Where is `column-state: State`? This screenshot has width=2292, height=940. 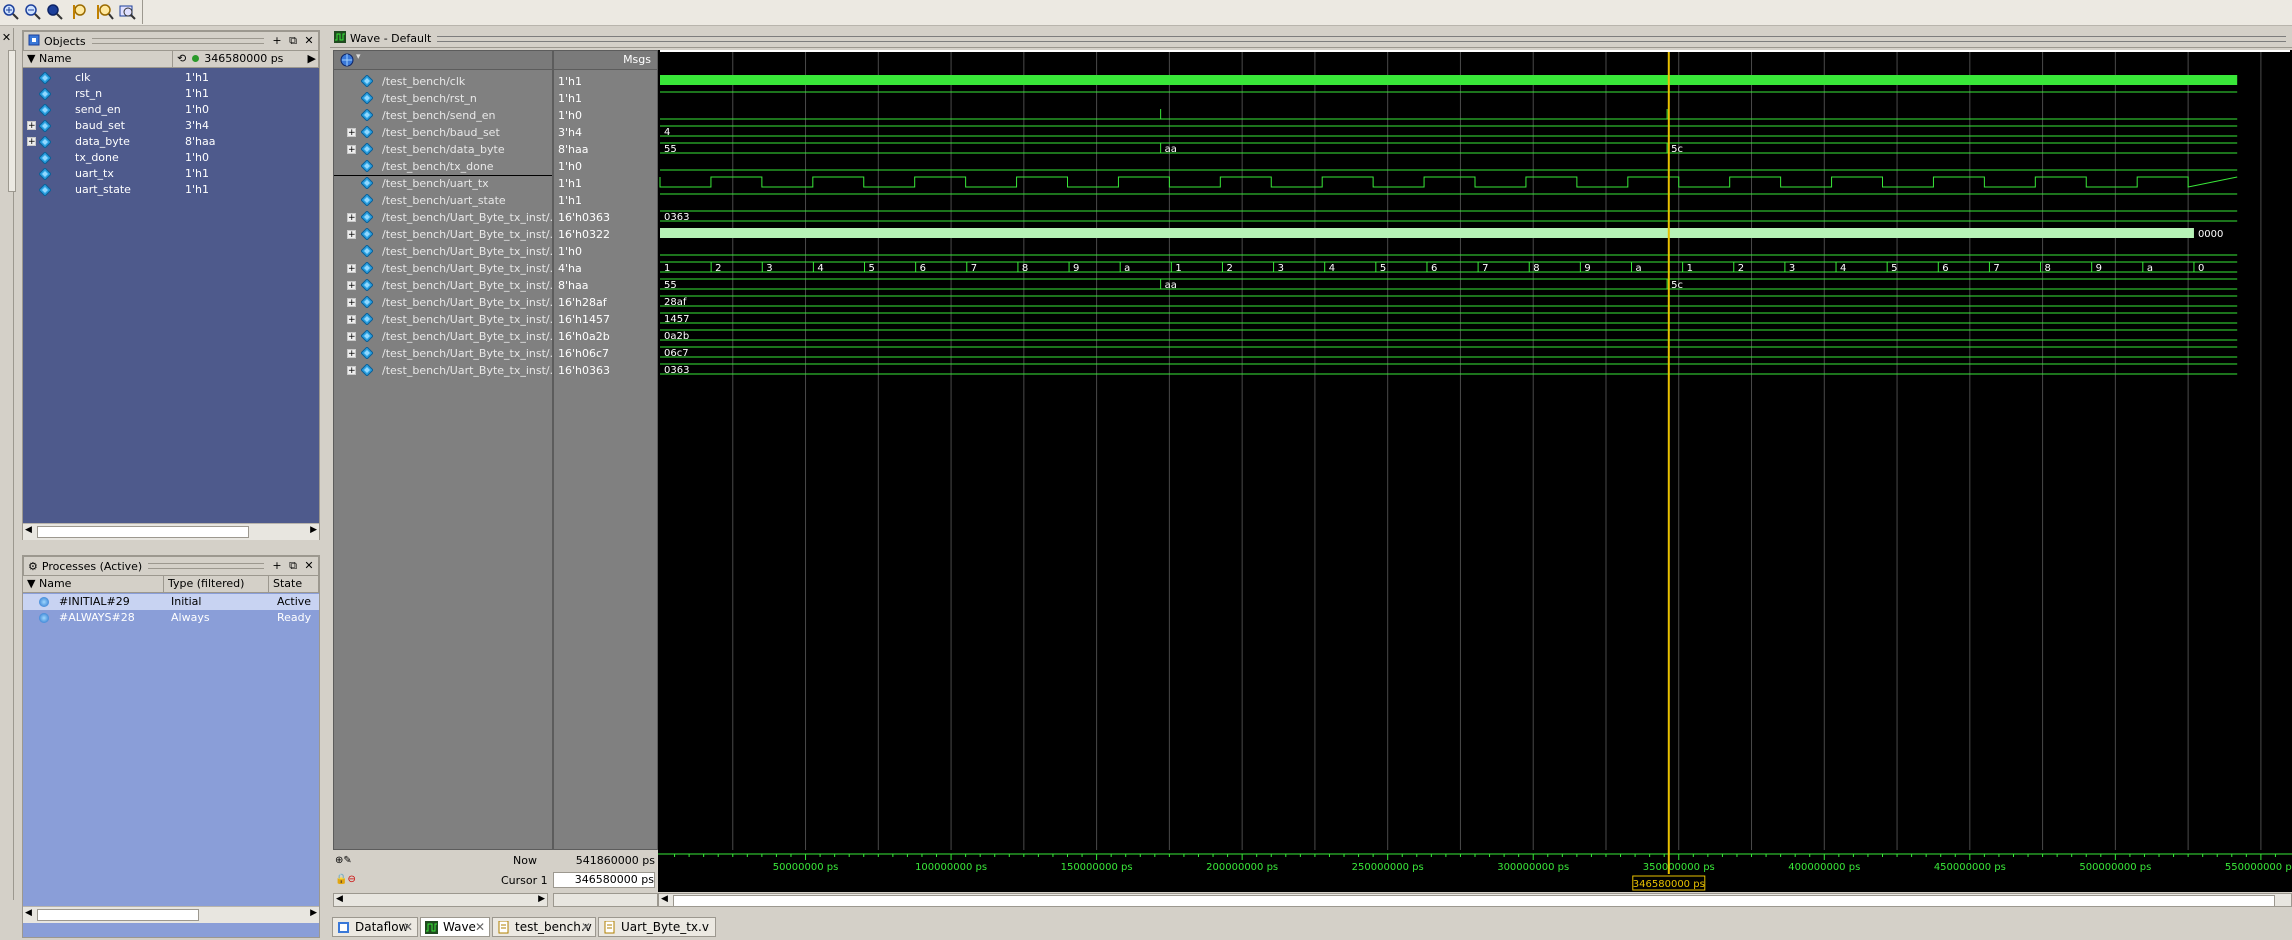 column-state: State is located at coordinates (294, 584).